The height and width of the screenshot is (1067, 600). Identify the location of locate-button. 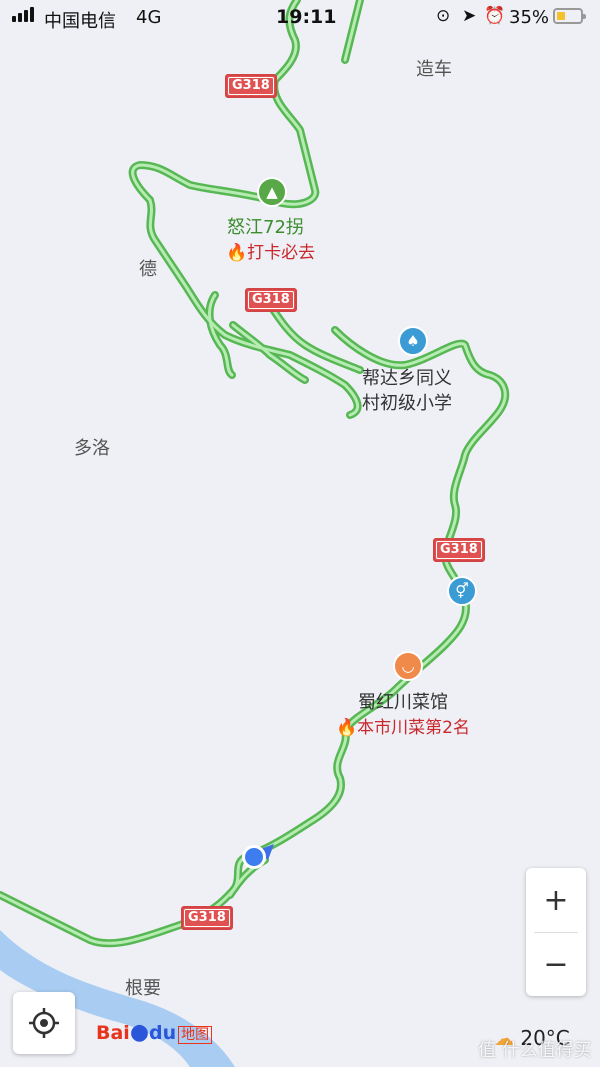
(44, 1023).